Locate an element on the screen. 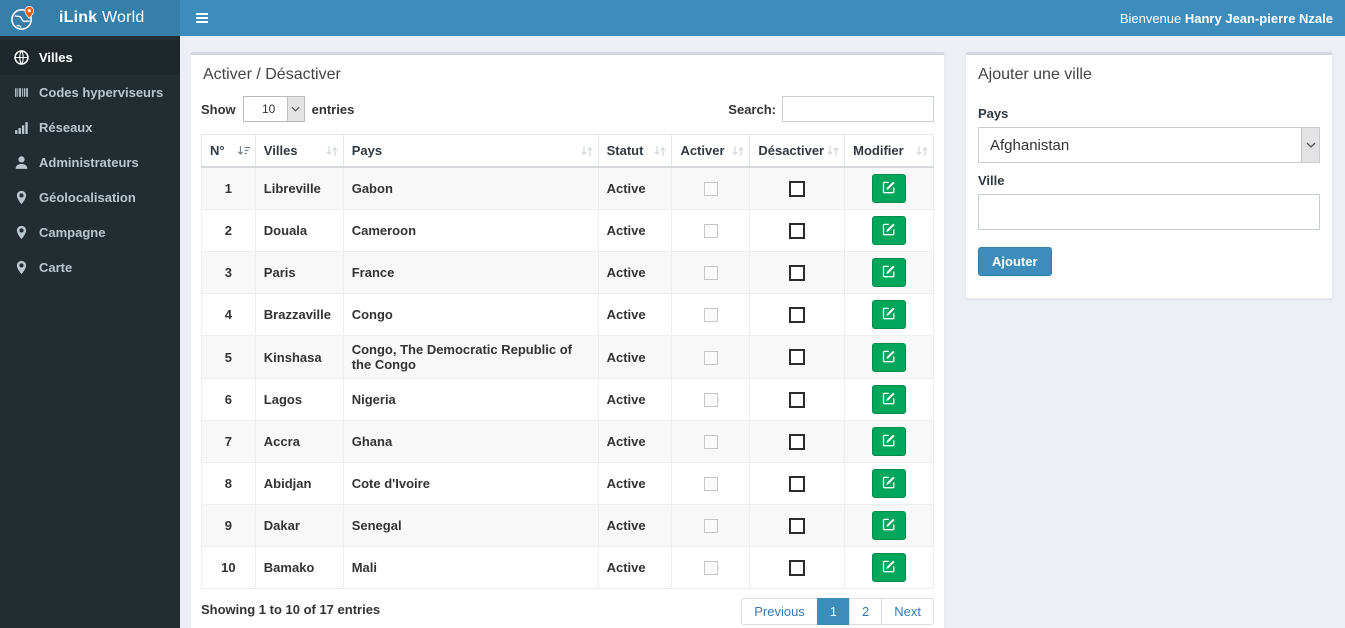 Image resolution: width=1345 pixels, height=628 pixels. column-header-pays: Pays is located at coordinates (470, 151).